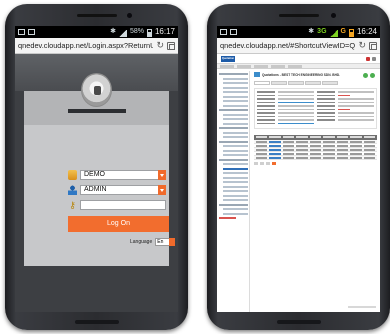 Image resolution: width=390 pixels, height=334 pixels. I want to click on user-dropdown-arrow-icon, so click(162, 189).